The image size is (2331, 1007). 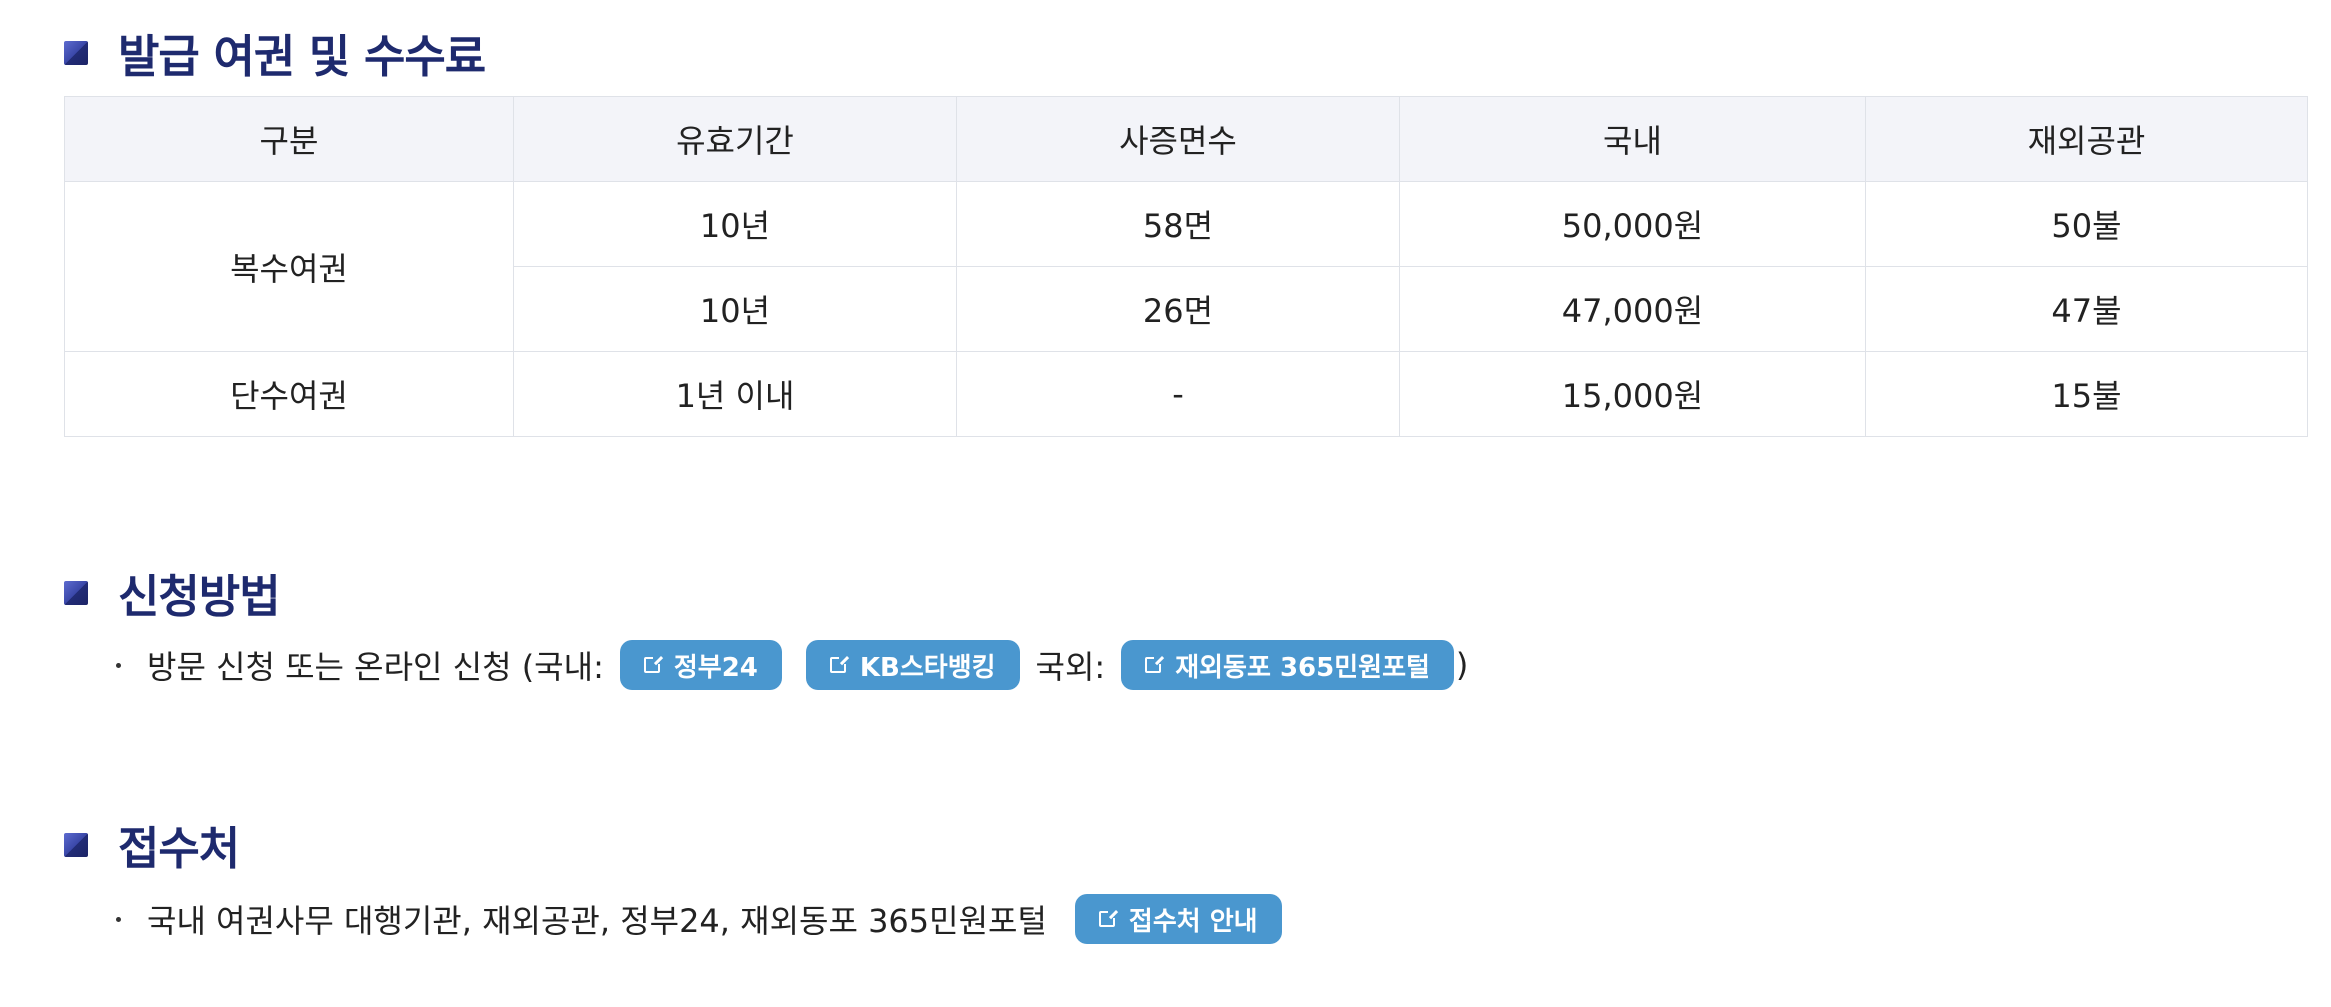 I want to click on overseas-portal-link-button: 재외동포 365민원포털, so click(x=1287, y=665).